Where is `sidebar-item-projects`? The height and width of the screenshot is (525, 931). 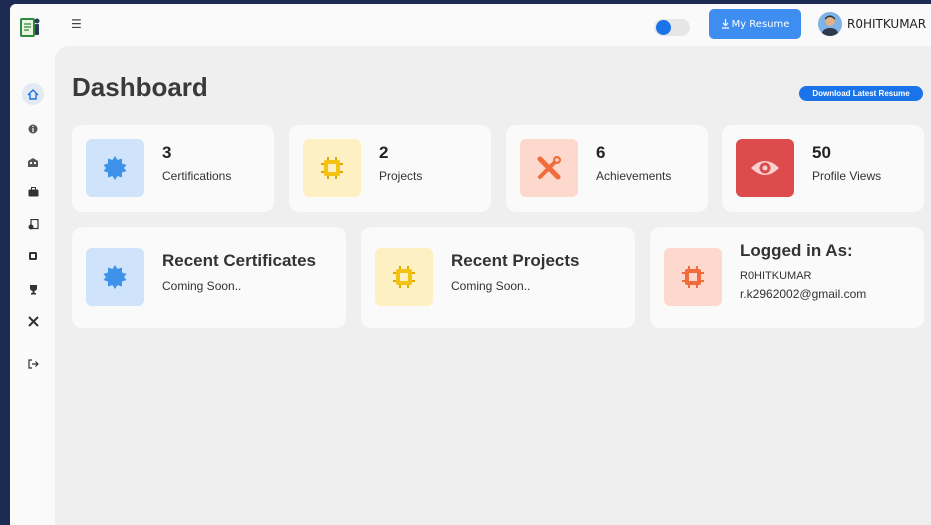
sidebar-item-projects is located at coordinates (33, 256).